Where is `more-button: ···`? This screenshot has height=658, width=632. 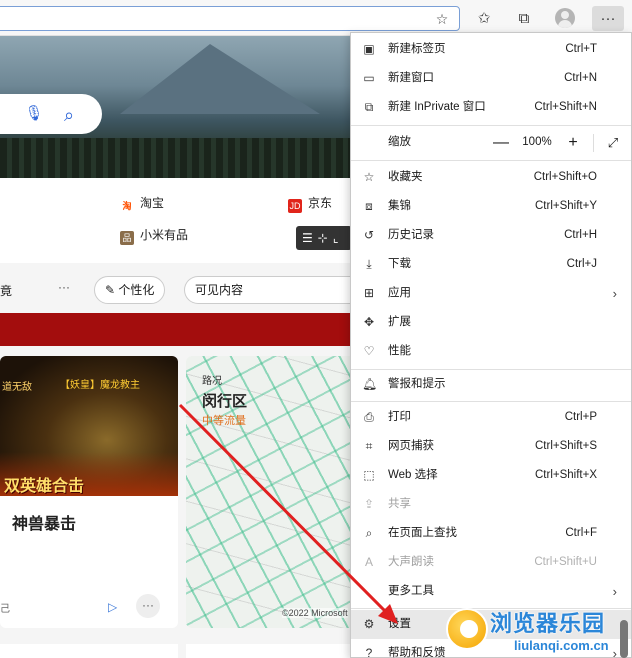
more-button: ··· is located at coordinates (608, 18).